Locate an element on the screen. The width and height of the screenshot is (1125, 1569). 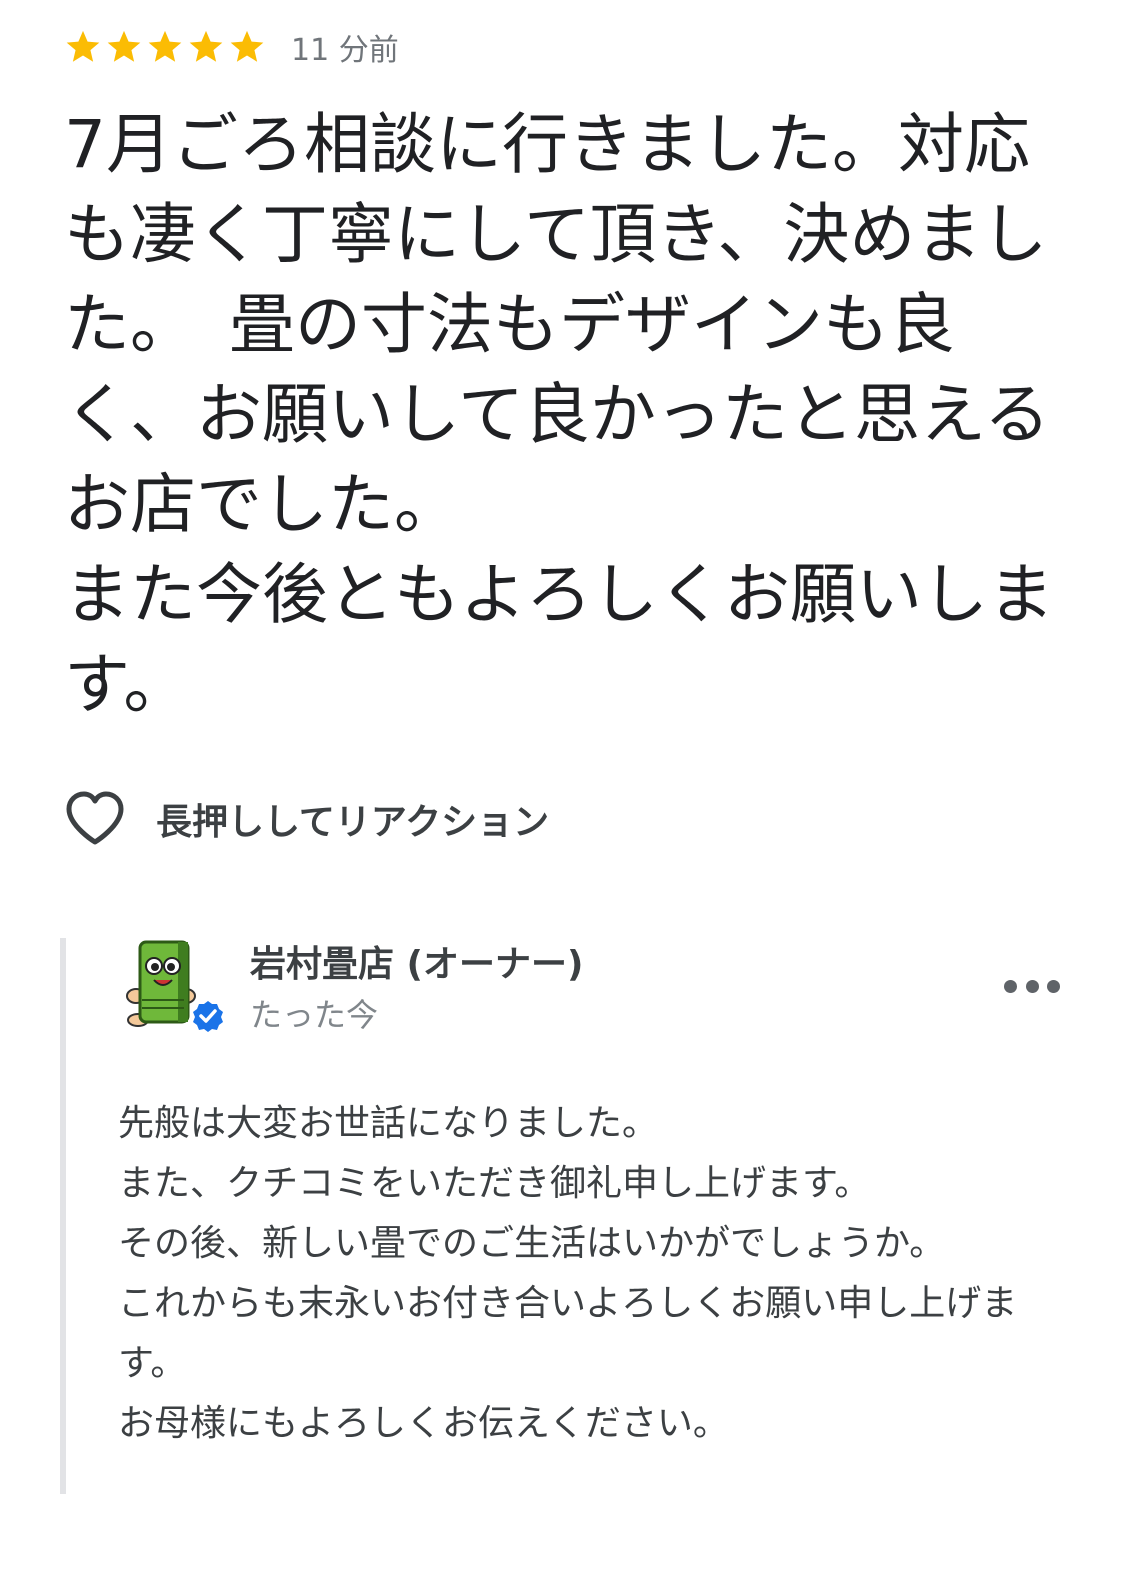
owner-avatar is located at coordinates (174, 986).